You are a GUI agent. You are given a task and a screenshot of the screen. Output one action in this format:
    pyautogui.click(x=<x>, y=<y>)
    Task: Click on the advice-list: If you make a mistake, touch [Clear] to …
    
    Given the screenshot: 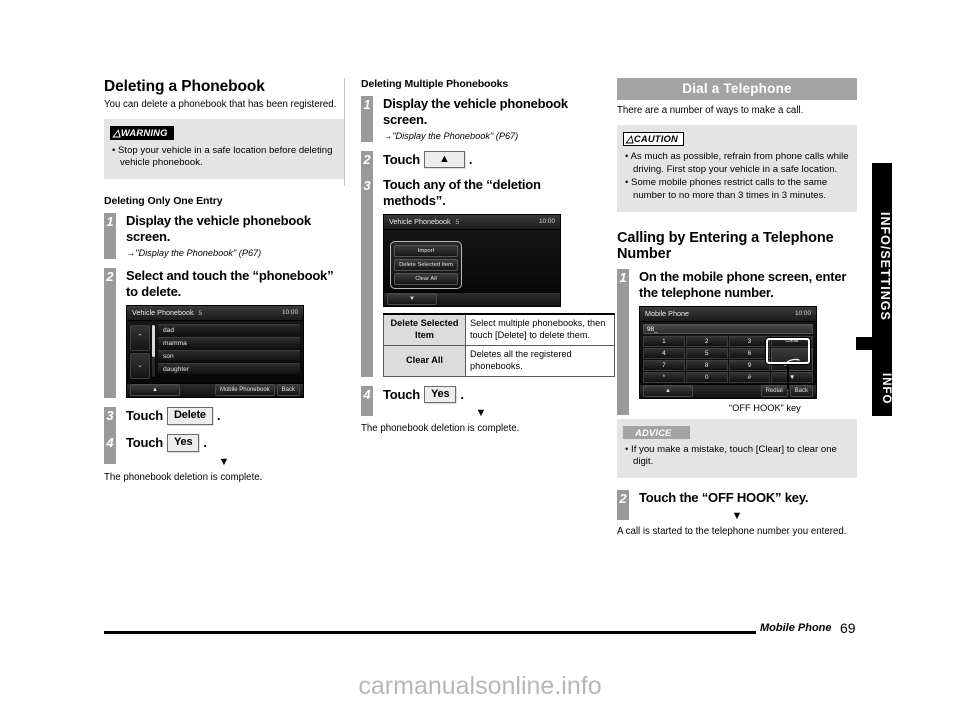 What is the action you would take?
    pyautogui.click(x=737, y=456)
    